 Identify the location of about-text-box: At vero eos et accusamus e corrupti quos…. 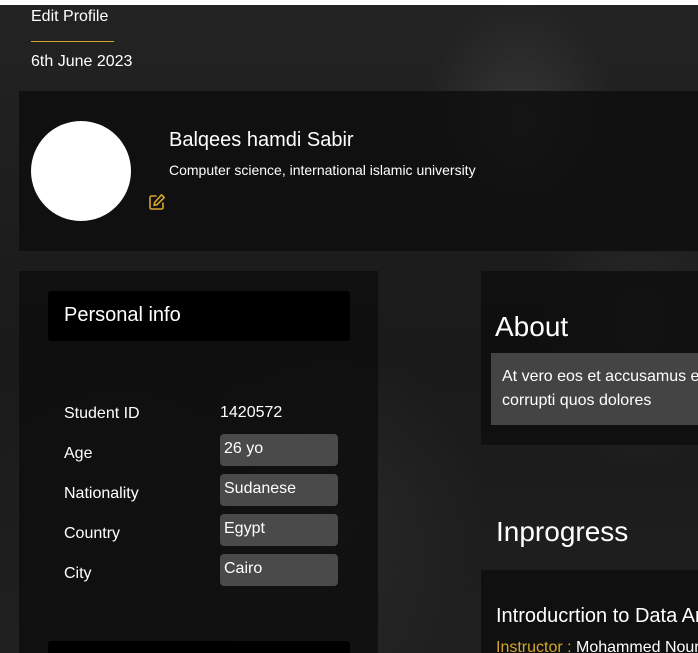
(594, 389).